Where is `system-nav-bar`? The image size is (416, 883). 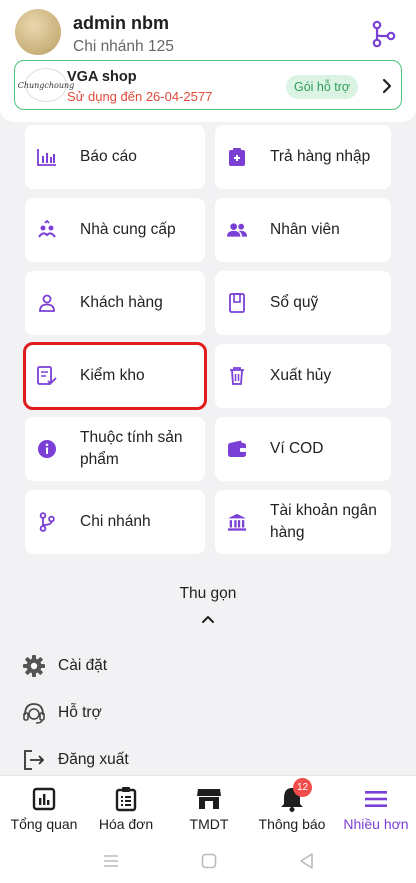 system-nav-bar is located at coordinates (208, 861).